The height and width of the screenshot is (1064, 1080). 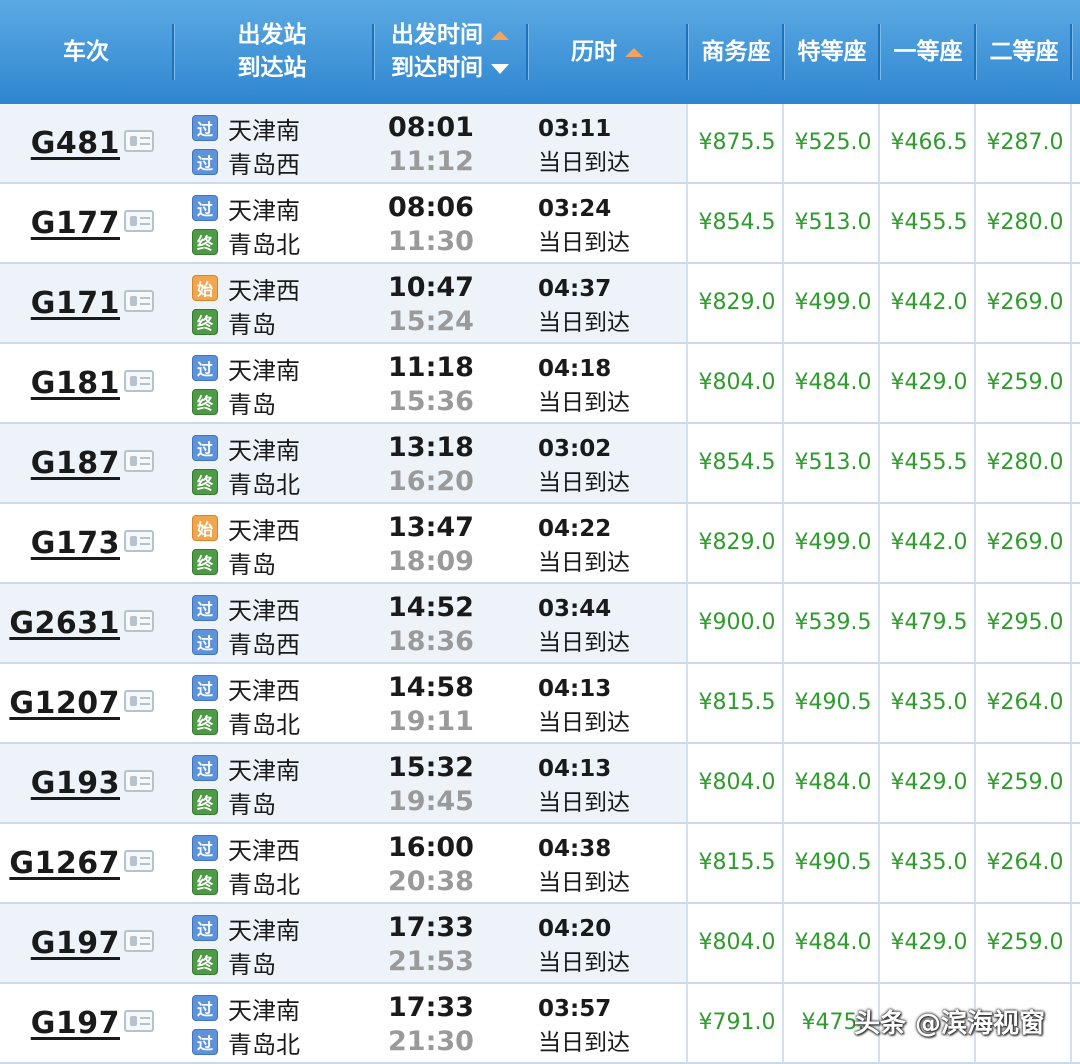 I want to click on departure-station: 过 天津西, so click(x=246, y=849).